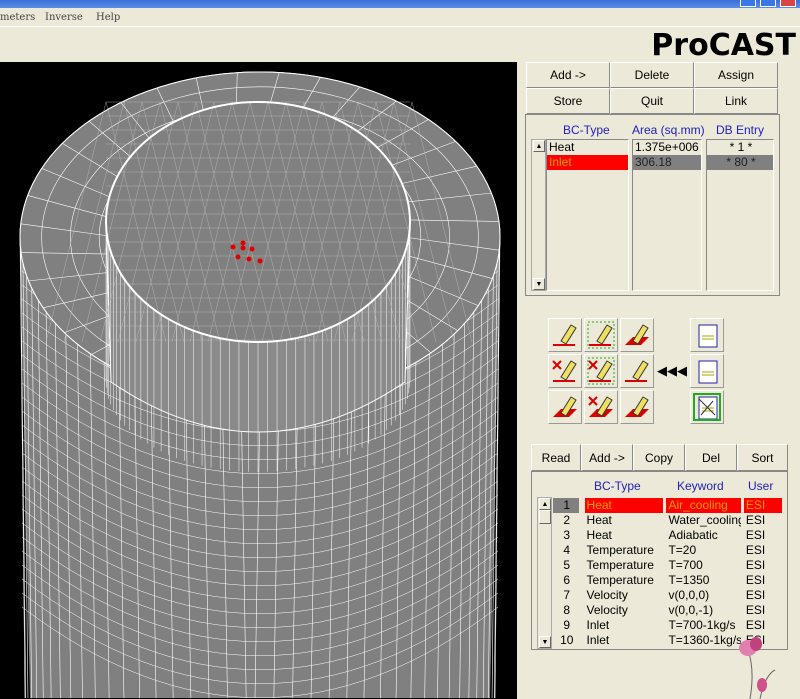  I want to click on assign-volume-icon, so click(637, 371).